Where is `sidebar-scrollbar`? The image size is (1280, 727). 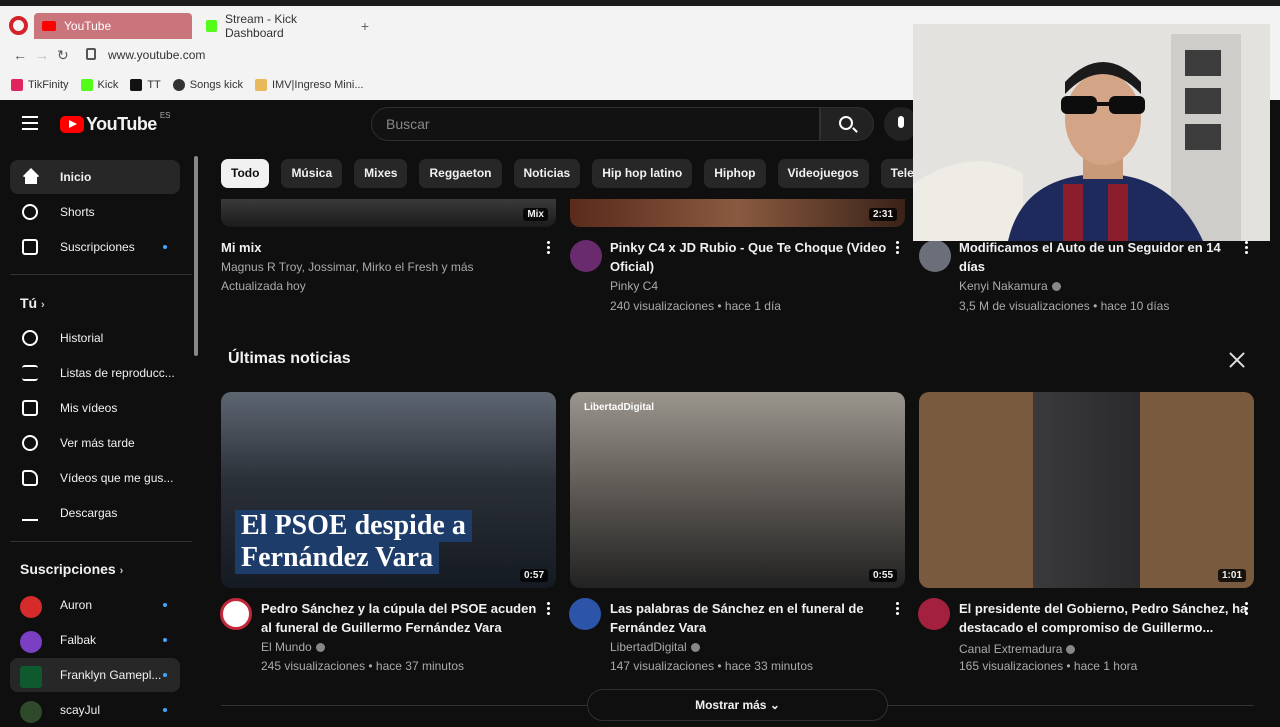
sidebar-scrollbar is located at coordinates (196, 256).